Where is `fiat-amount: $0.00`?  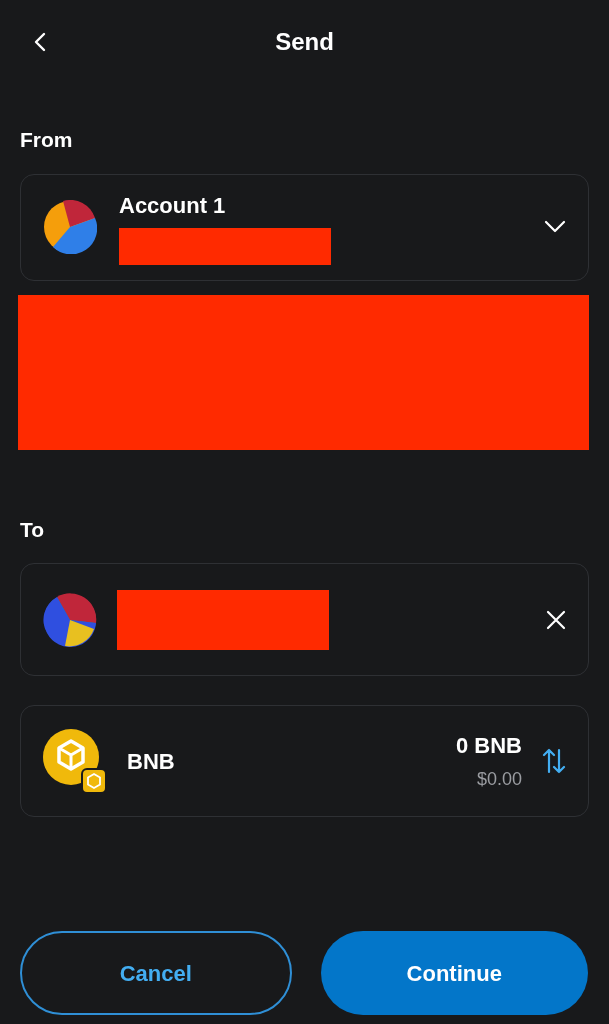
fiat-amount: $0.00 is located at coordinates (499, 779).